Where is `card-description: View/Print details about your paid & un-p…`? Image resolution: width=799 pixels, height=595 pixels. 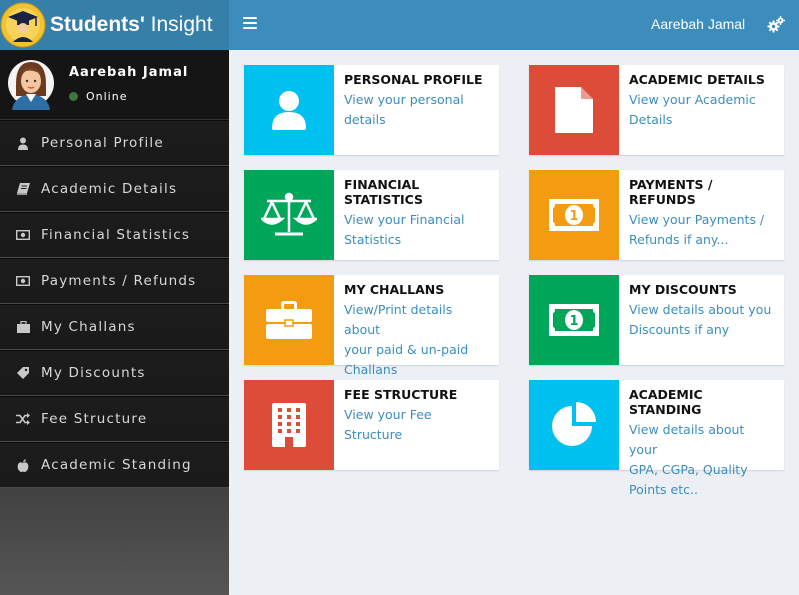 card-description: View/Print details about your paid & un-p… is located at coordinates (416, 340).